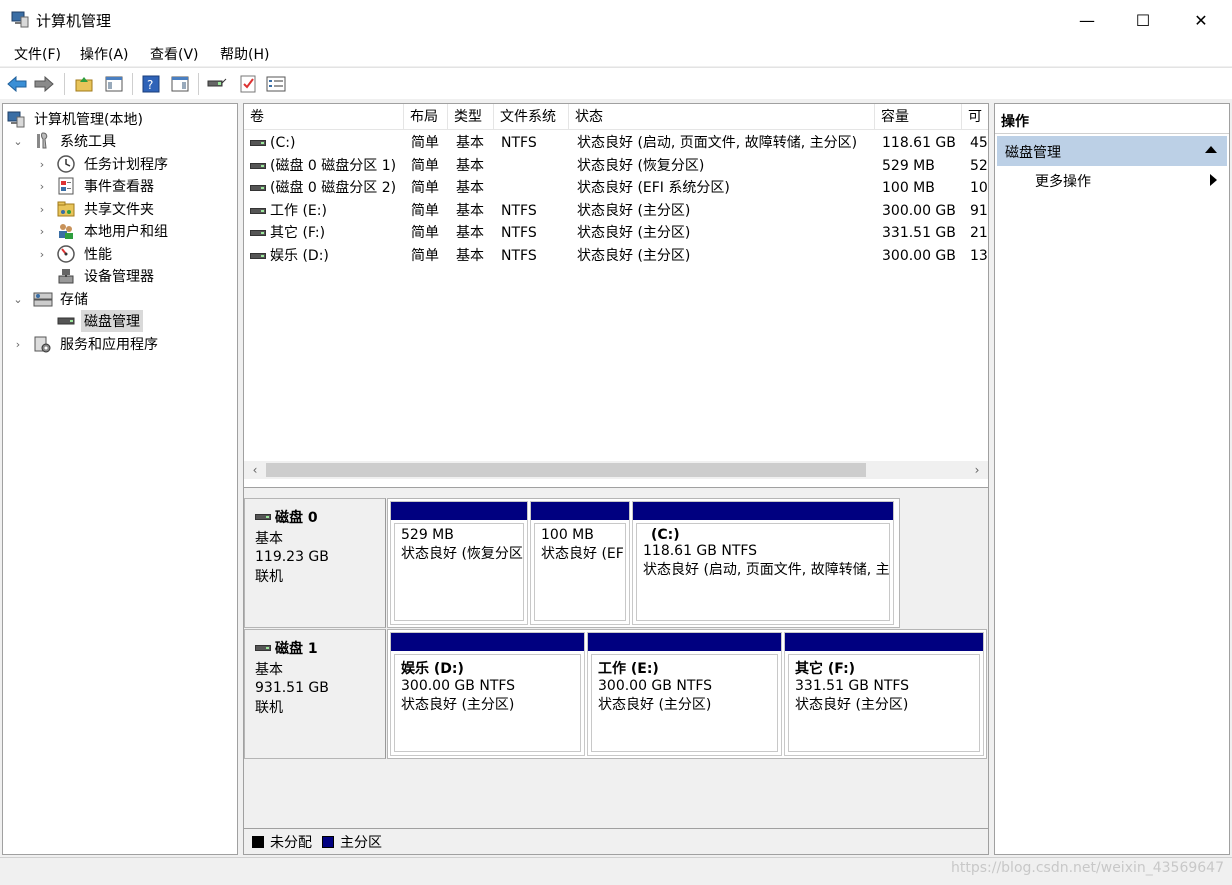 This screenshot has height=885, width=1232. I want to click on tree-label: 磁盘管理, so click(112, 321).